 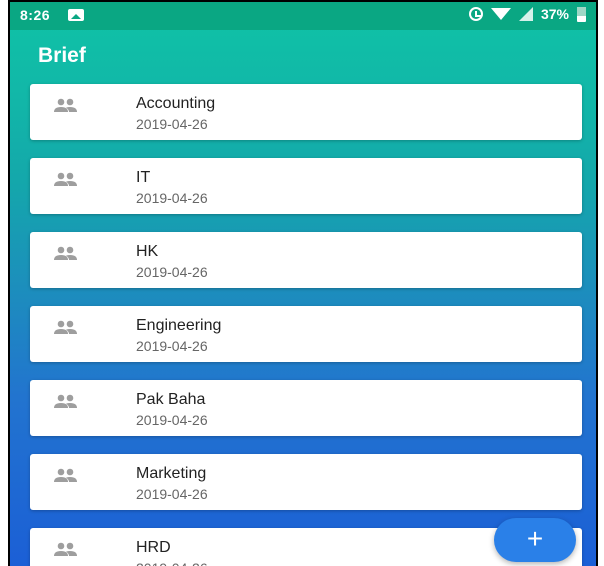 What do you see at coordinates (62, 55) in the screenshot?
I see `page-title: Brief` at bounding box center [62, 55].